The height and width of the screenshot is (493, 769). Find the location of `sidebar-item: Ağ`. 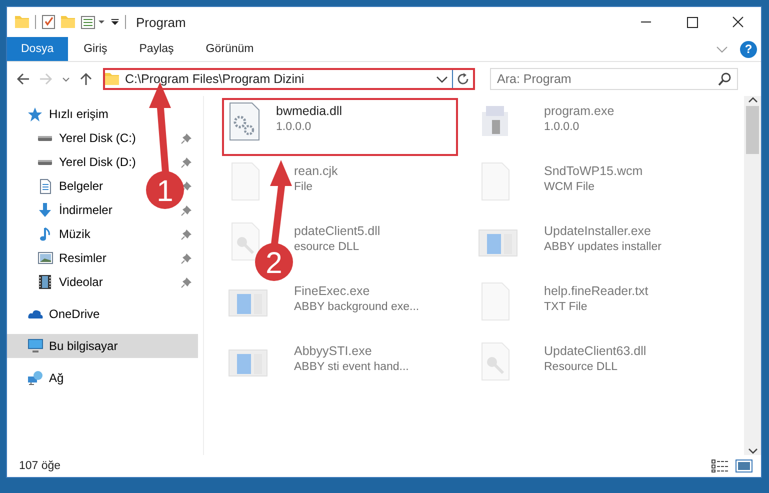

sidebar-item: Ağ is located at coordinates (102, 378).